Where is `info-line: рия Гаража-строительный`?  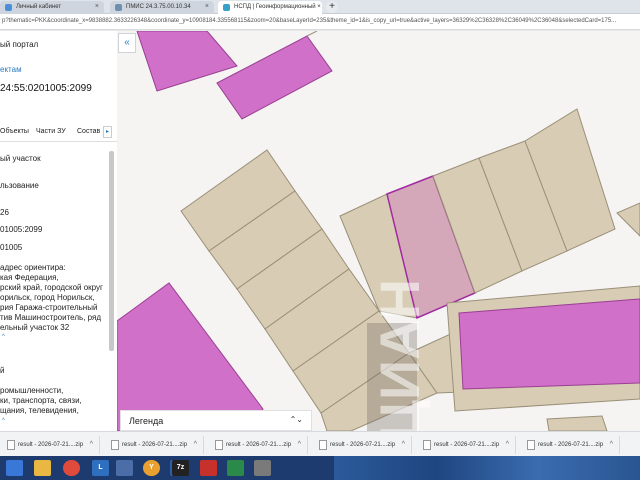 info-line: рия Гаража-строительный is located at coordinates (49, 307).